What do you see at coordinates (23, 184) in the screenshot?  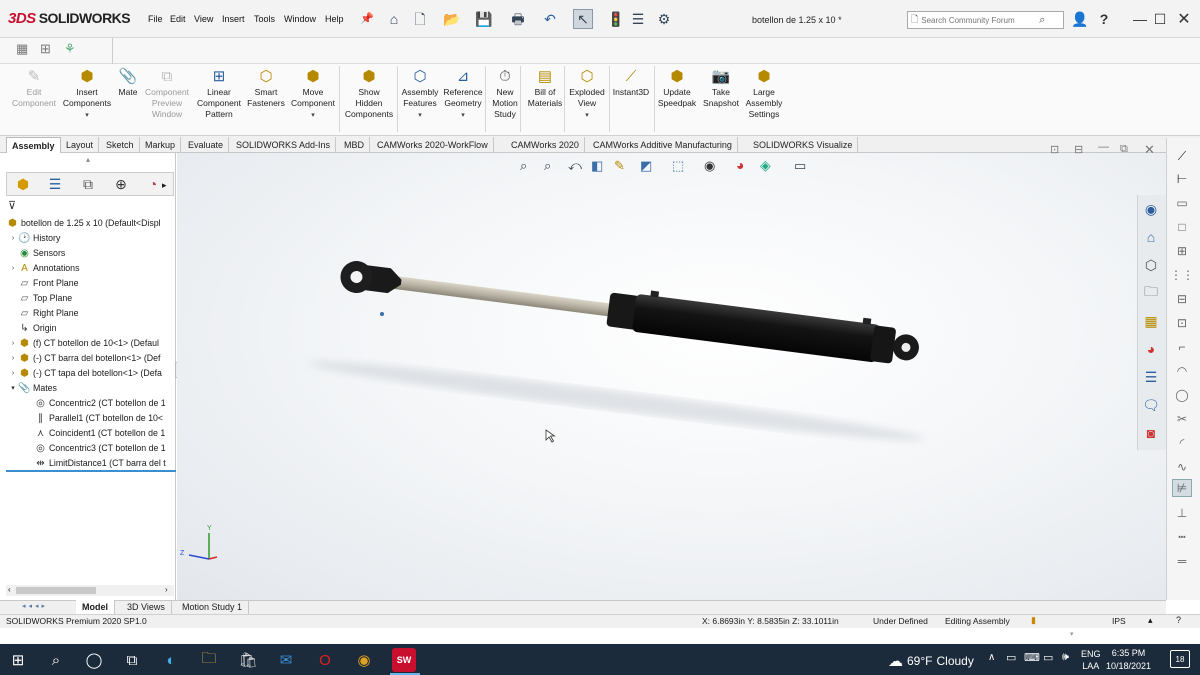 I see `feature-tree-tab-icon: ⬢` at bounding box center [23, 184].